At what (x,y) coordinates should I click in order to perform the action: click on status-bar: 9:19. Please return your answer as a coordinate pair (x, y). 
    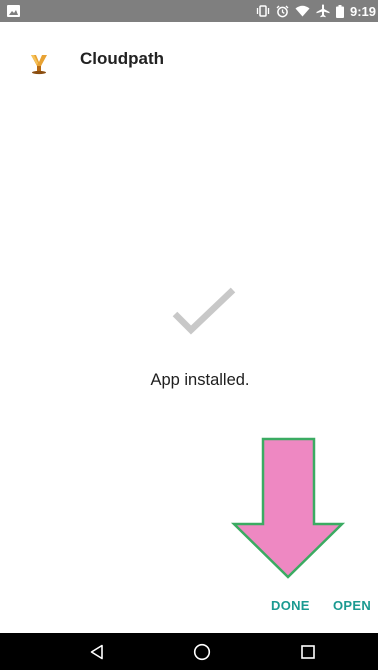
    Looking at the image, I should click on (189, 11).